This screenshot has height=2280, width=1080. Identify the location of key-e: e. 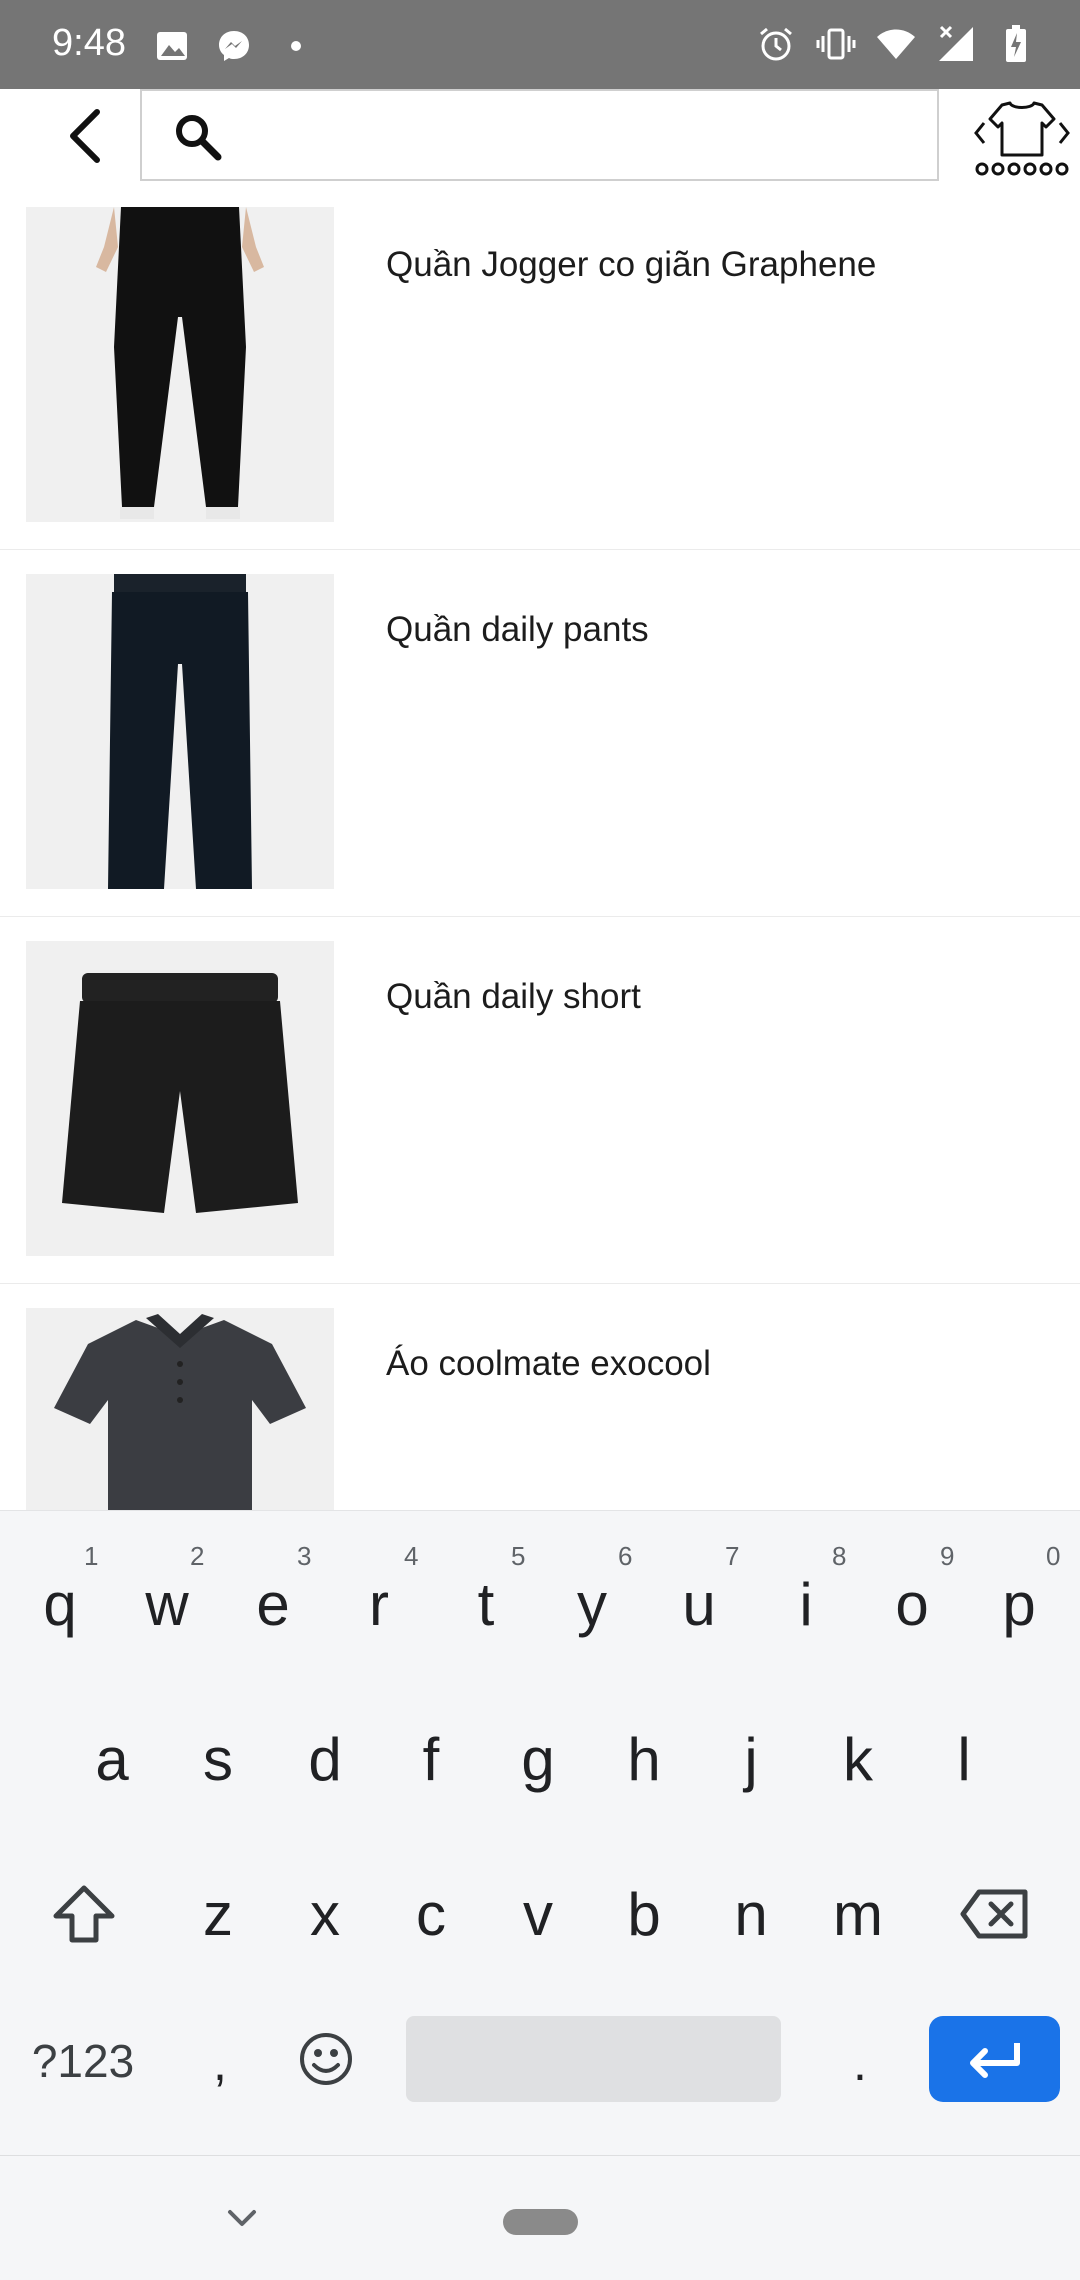
(273, 1604).